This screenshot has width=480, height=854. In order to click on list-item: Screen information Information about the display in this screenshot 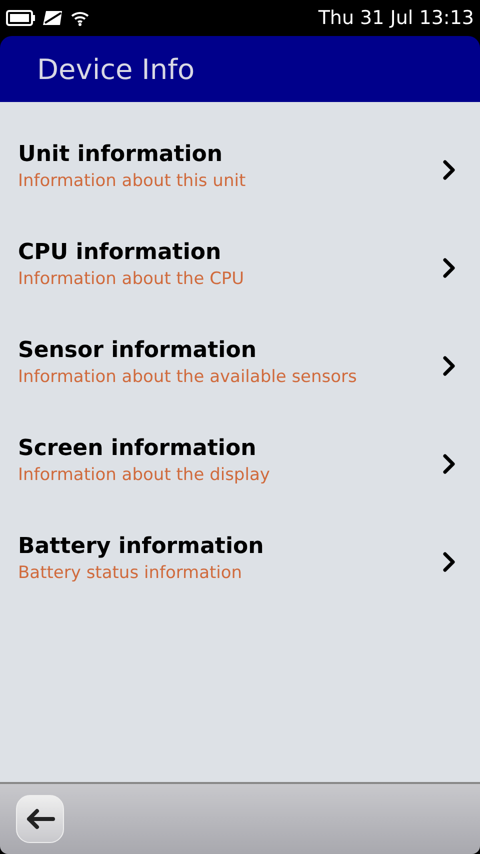, I will do `click(240, 469)`.